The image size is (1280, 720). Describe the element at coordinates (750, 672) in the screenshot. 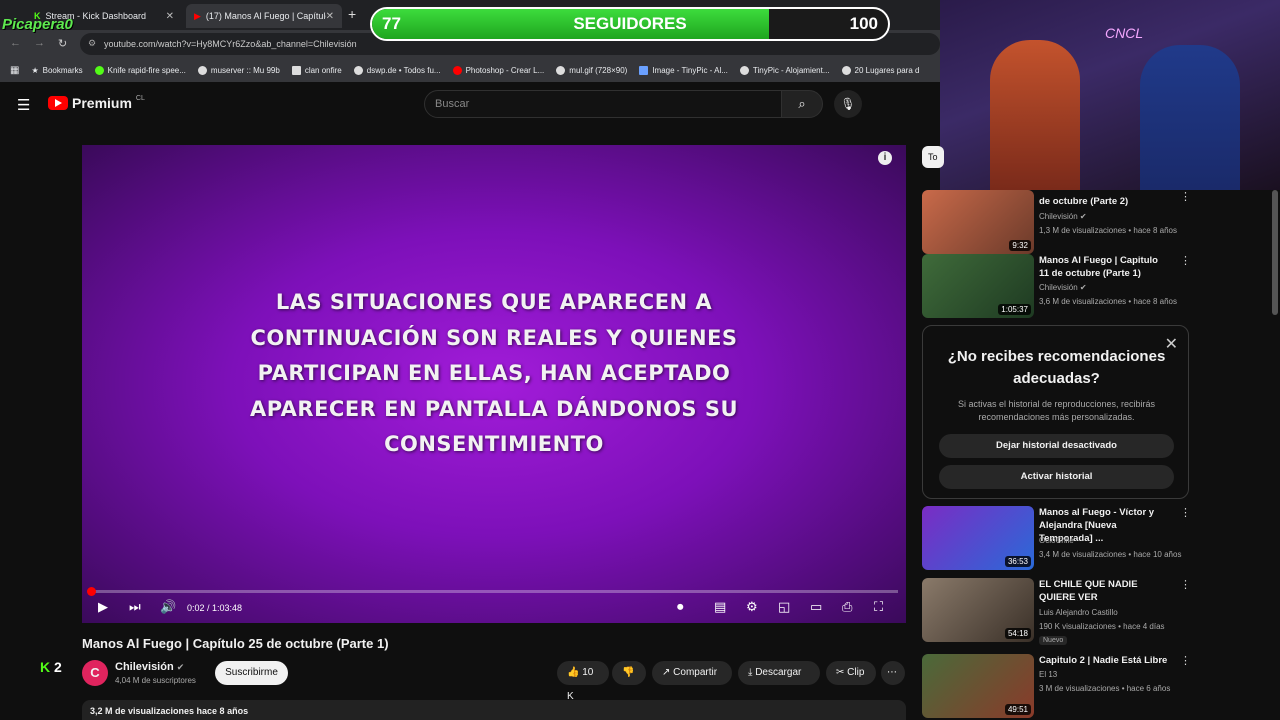

I see `download-icon: ⤓` at that location.